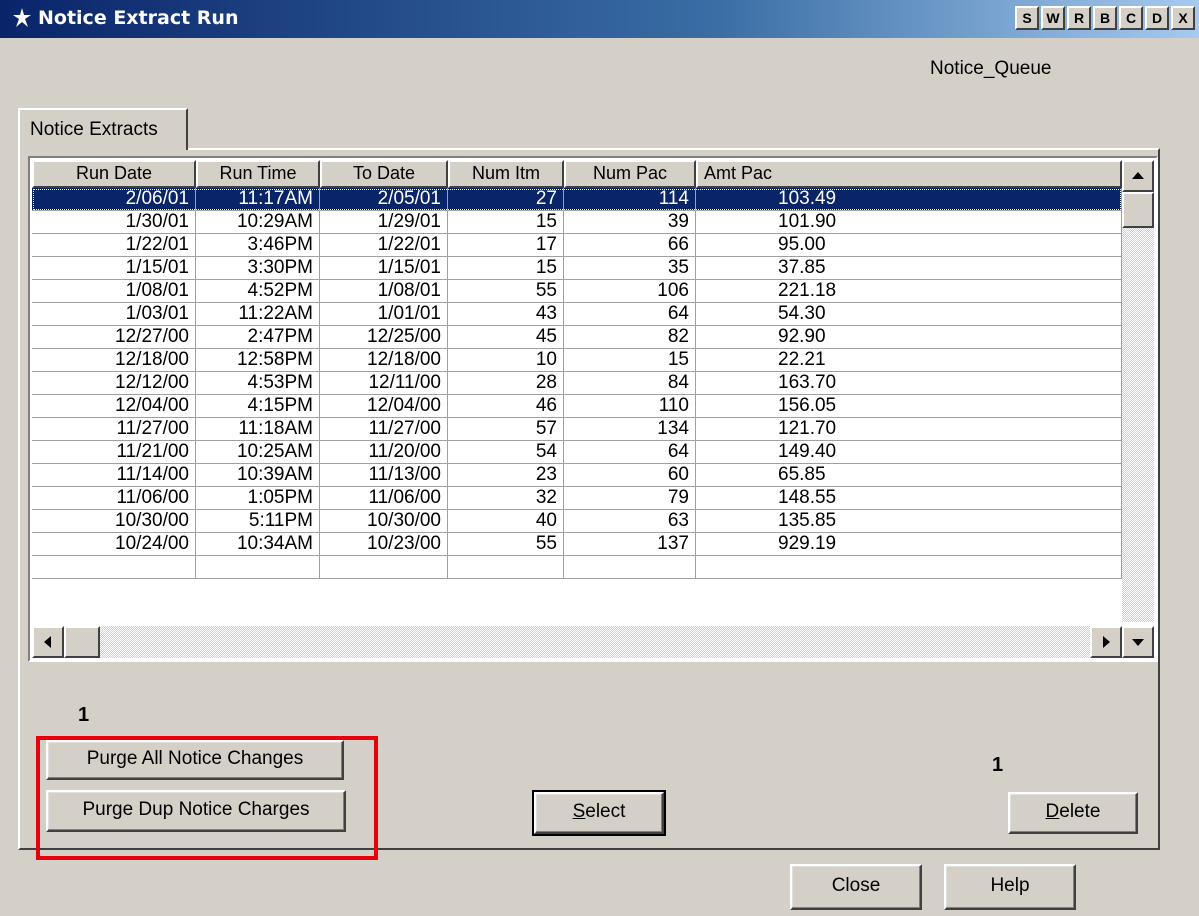 The width and height of the screenshot is (1199, 916). What do you see at coordinates (630, 314) in the screenshot?
I see `table-cell: 64` at bounding box center [630, 314].